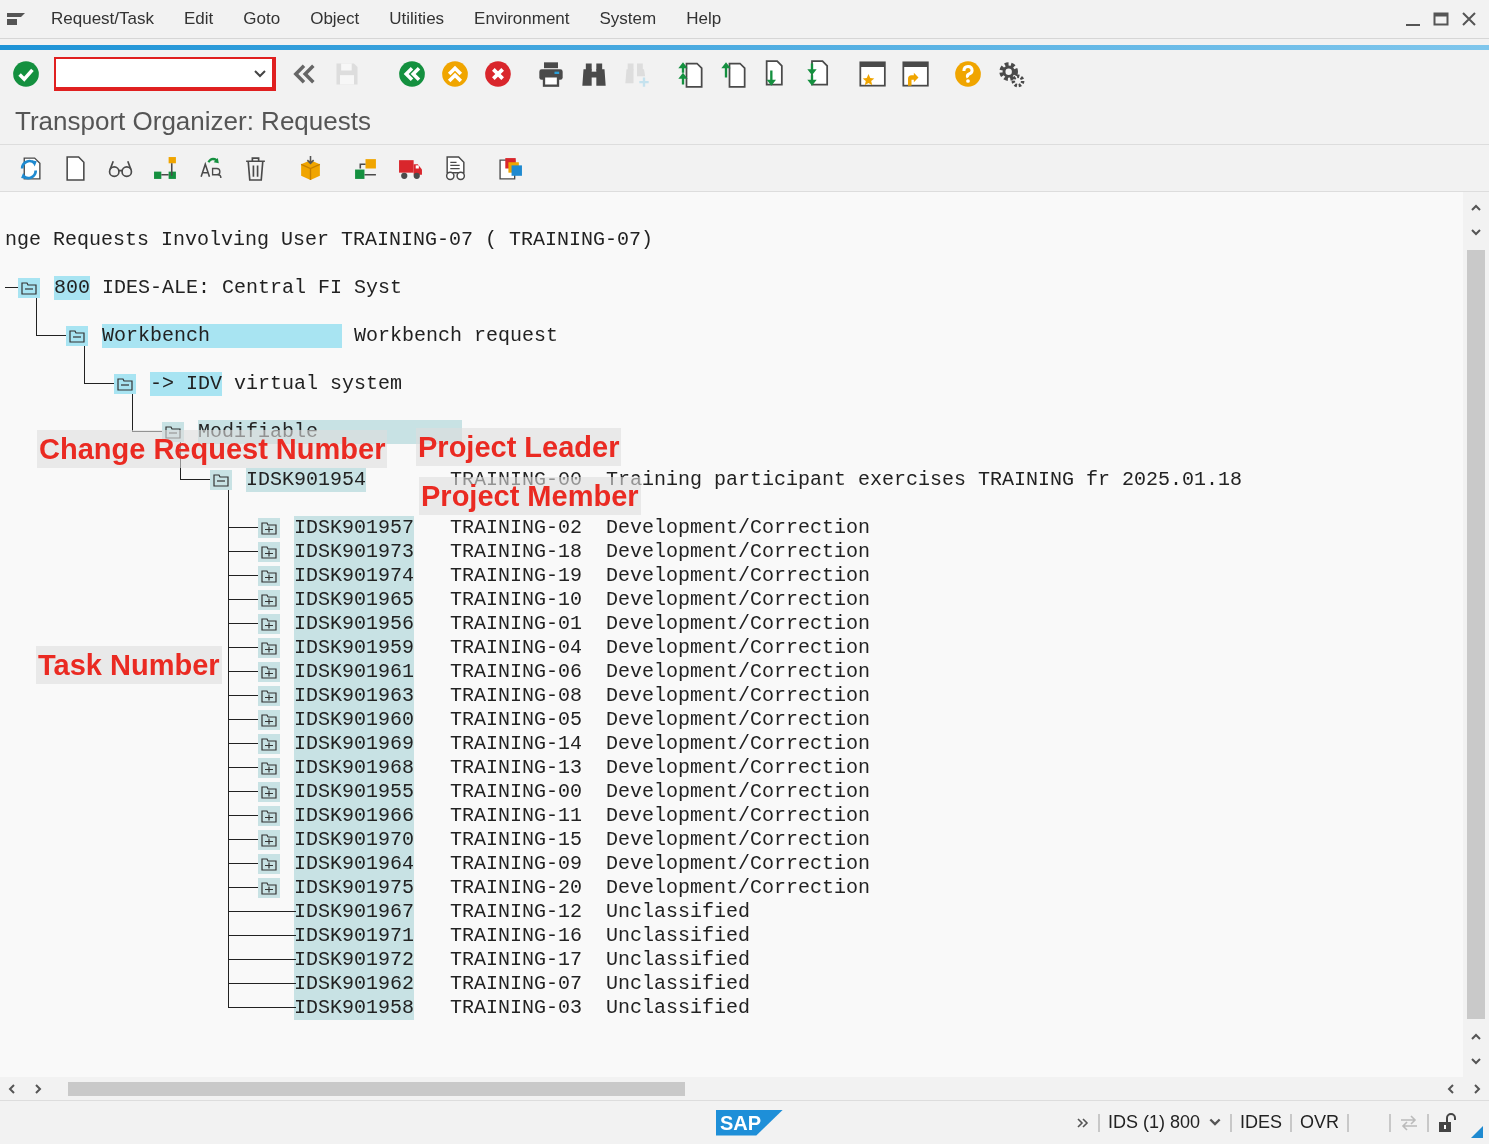 This screenshot has height=1144, width=1489. I want to click on page-up-arrows-icon, so click(690, 74).